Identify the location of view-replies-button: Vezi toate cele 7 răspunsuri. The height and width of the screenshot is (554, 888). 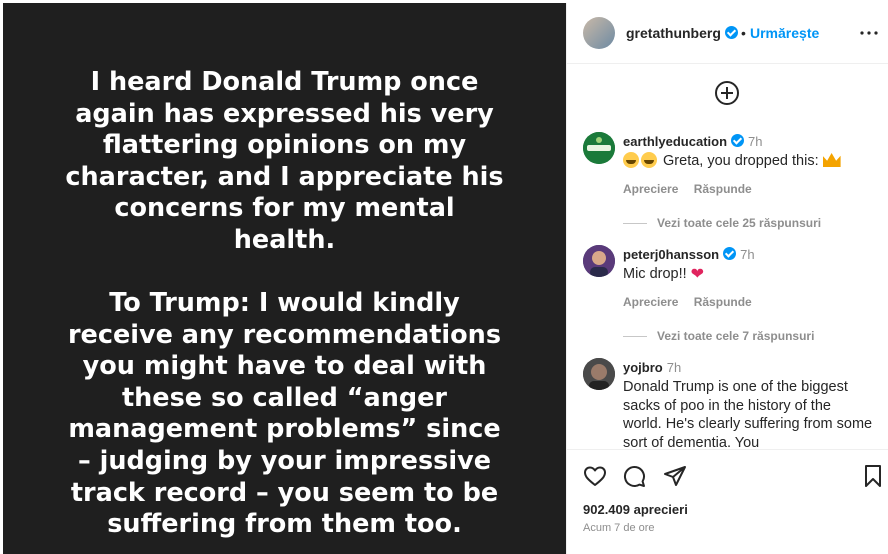
(718, 336).